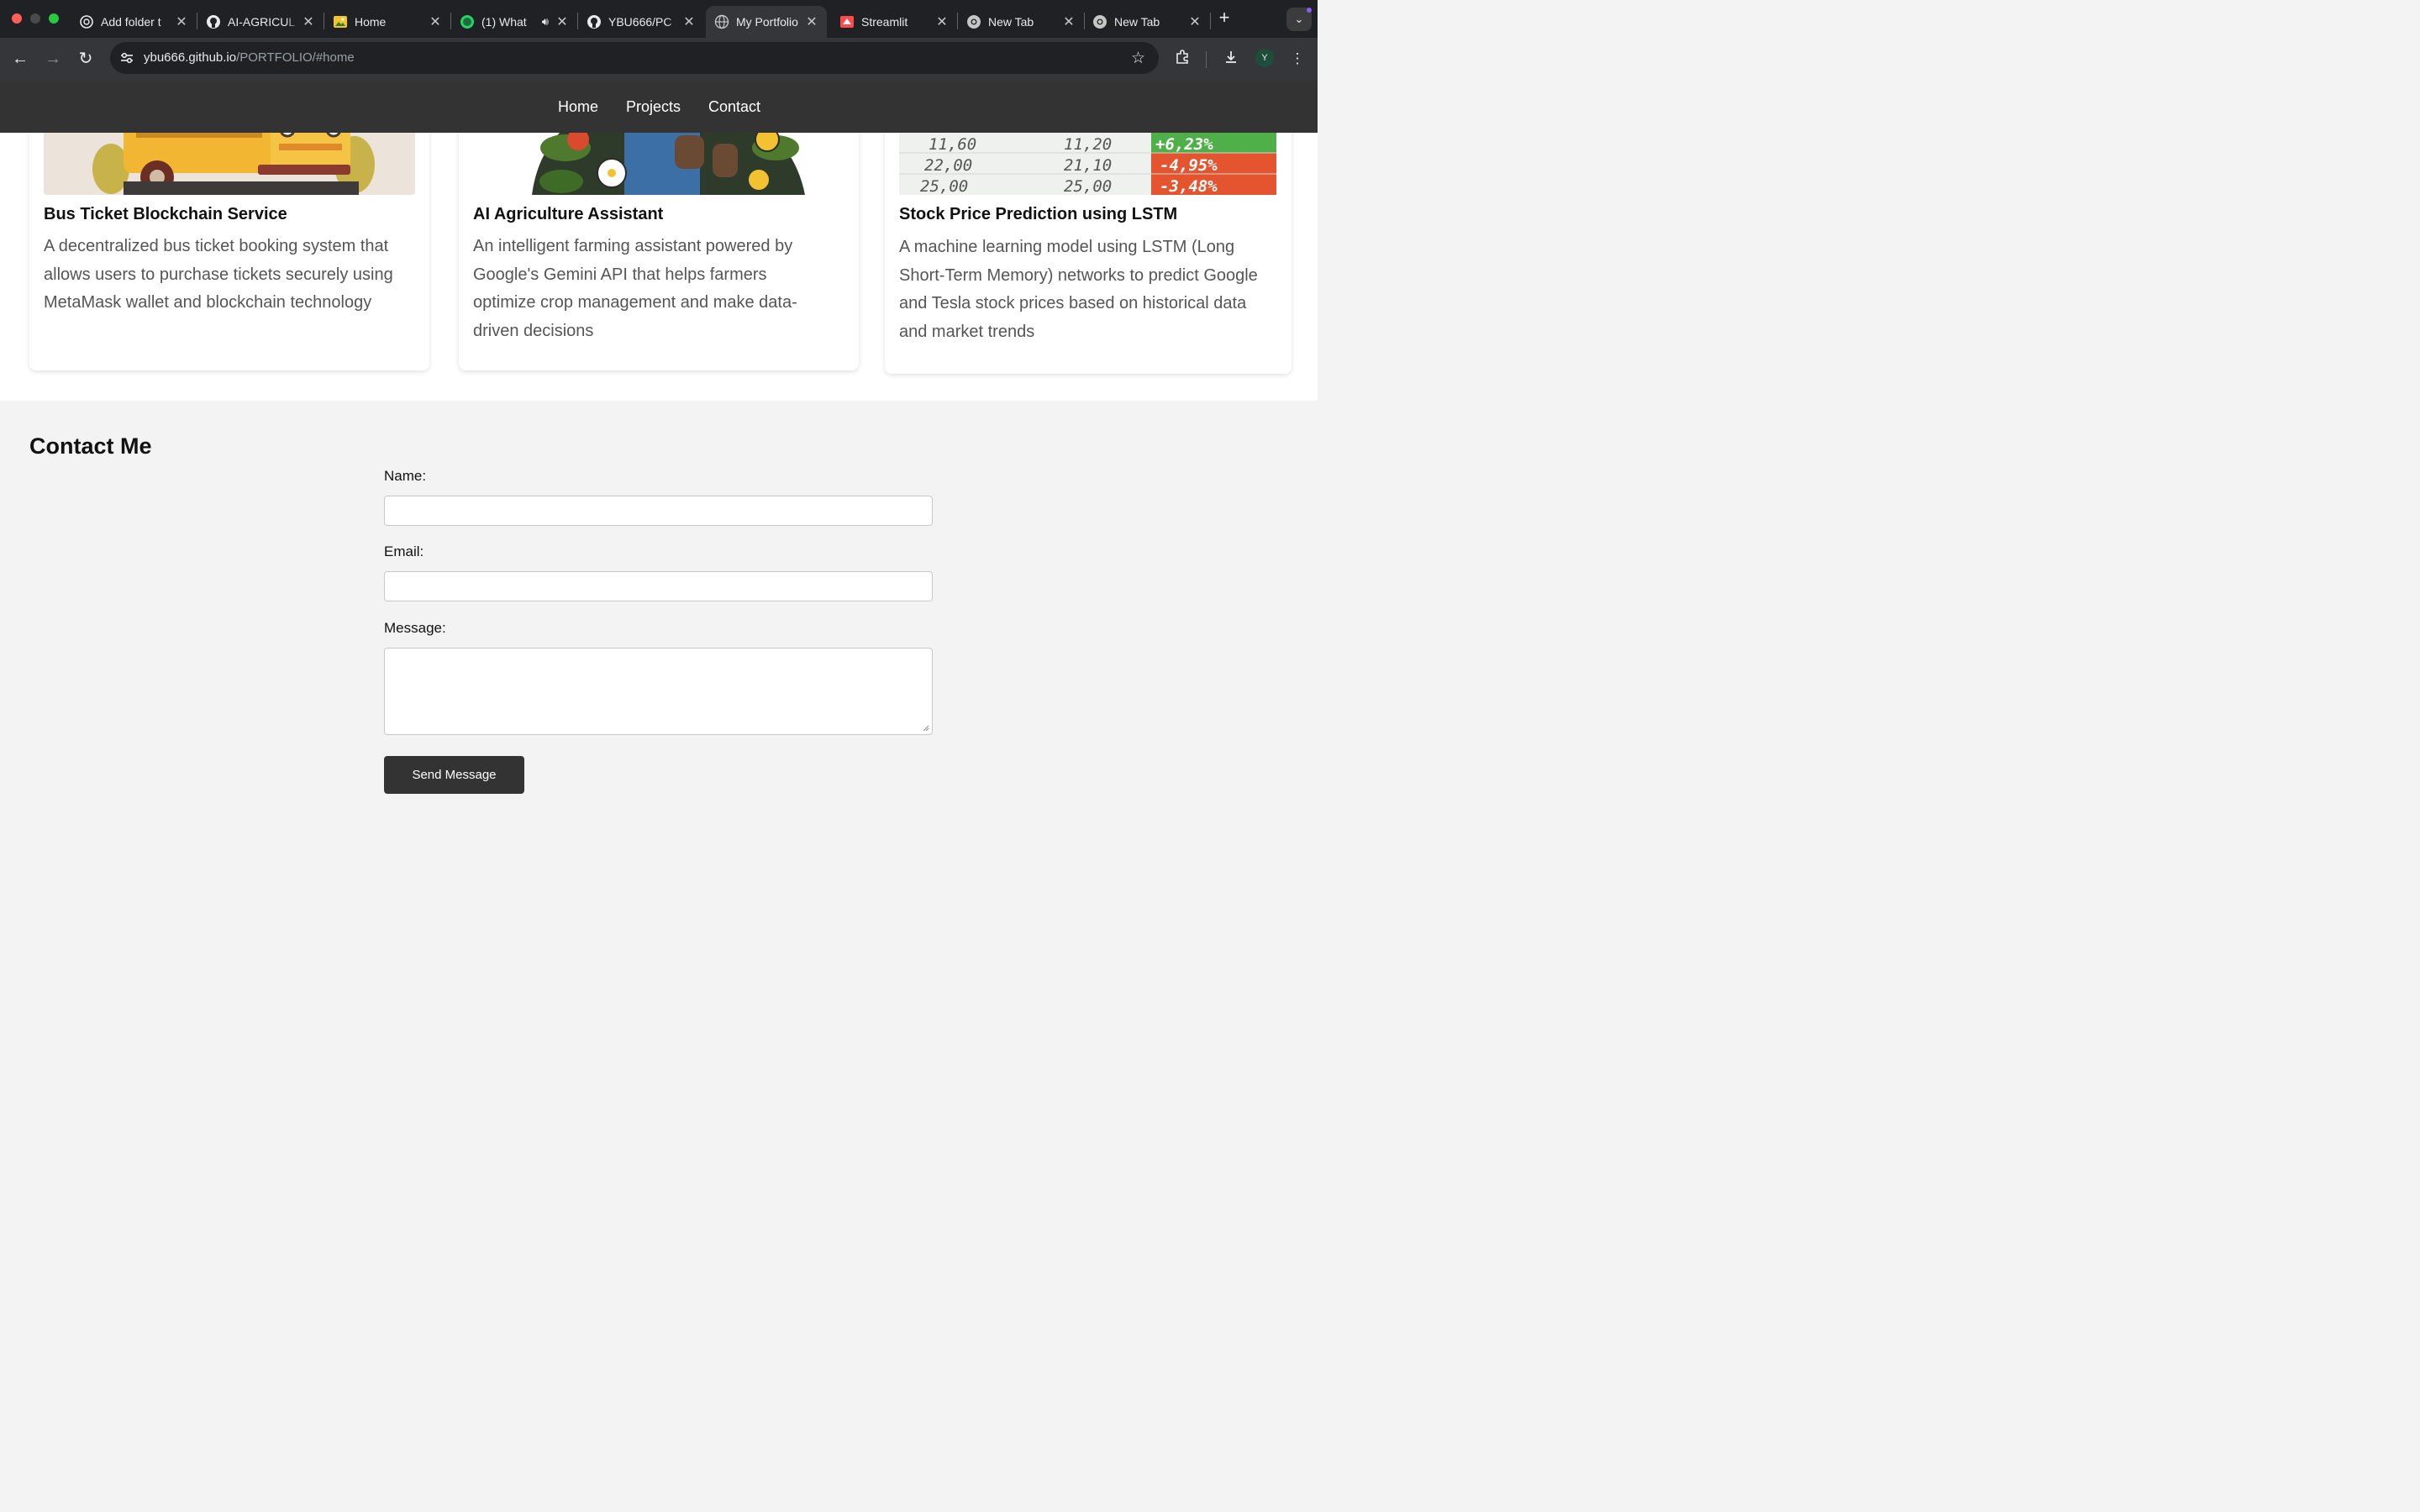 This screenshot has height=1512, width=2420. Describe the element at coordinates (1231, 59) in the screenshot. I see `download-icon` at that location.